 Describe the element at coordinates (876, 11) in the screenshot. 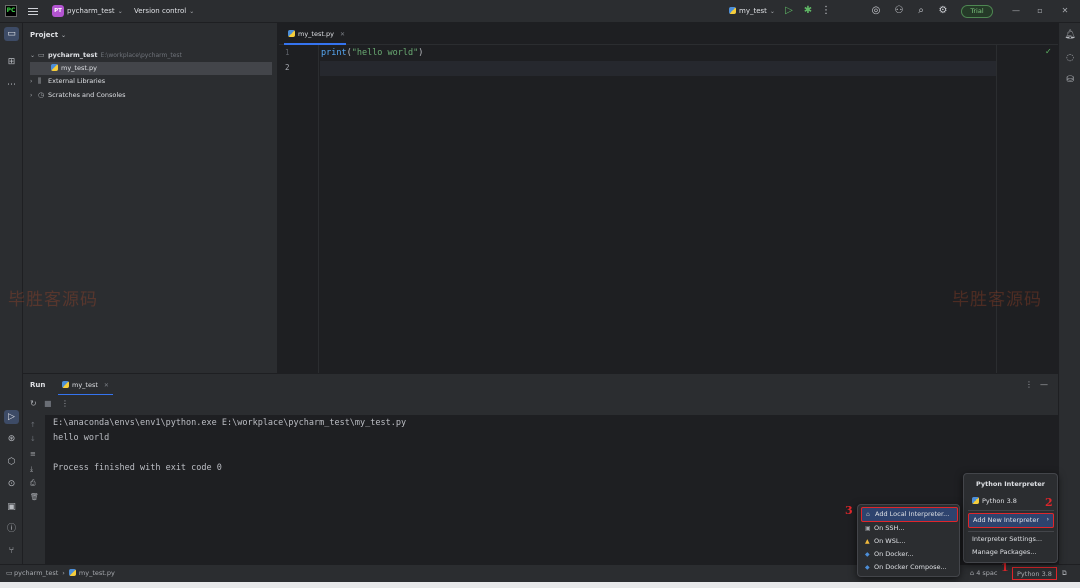

I see `ai-assistant-icon: ◎` at that location.